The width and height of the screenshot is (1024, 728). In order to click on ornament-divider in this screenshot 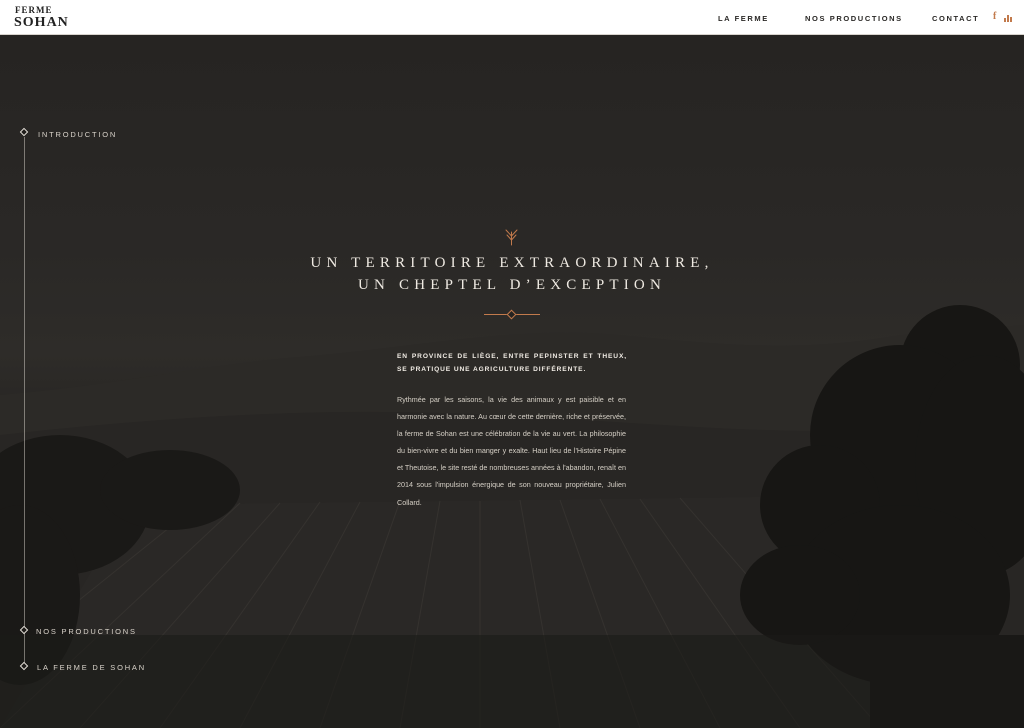, I will do `click(512, 314)`.